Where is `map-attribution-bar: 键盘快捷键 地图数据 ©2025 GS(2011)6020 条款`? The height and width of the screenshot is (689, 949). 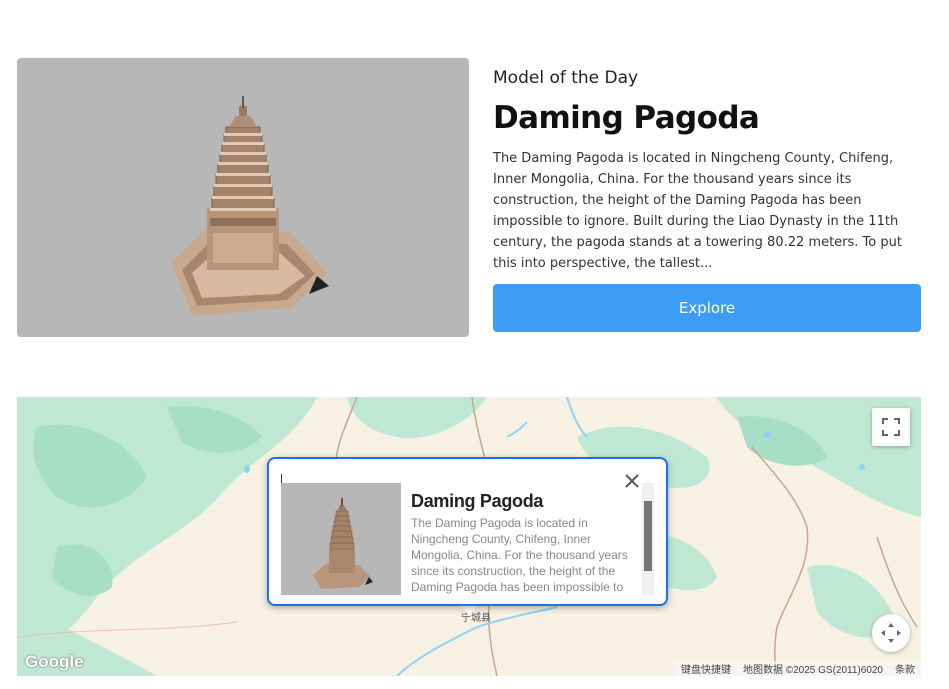
map-attribution-bar: 键盘快捷键 地图数据 ©2025 GS(2011)6020 条款 is located at coordinates (797, 668).